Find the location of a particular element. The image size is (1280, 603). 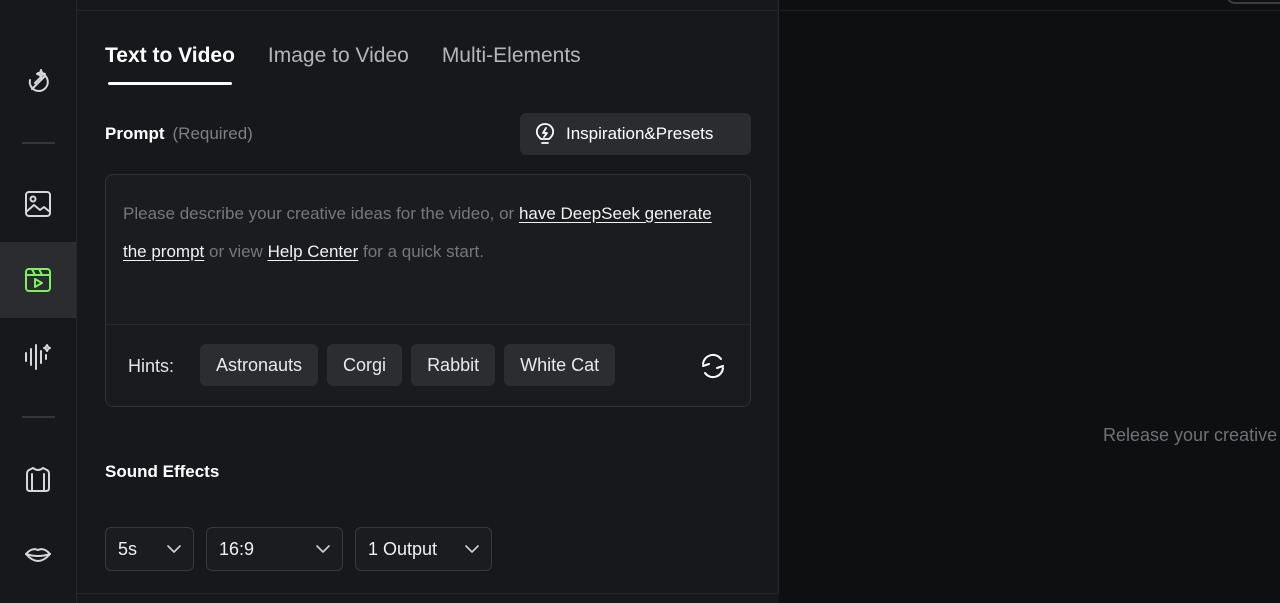

hints-label: Hints: is located at coordinates (151, 366).